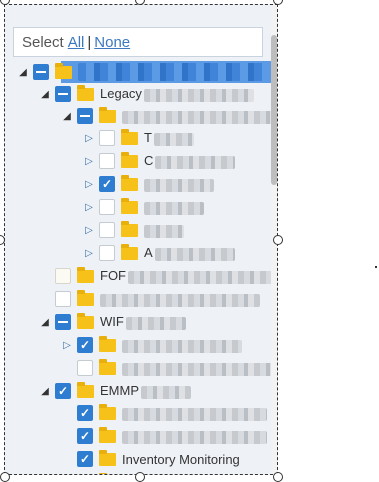 Image resolution: width=379 pixels, height=482 pixels. I want to click on select-all-link: All, so click(76, 42).